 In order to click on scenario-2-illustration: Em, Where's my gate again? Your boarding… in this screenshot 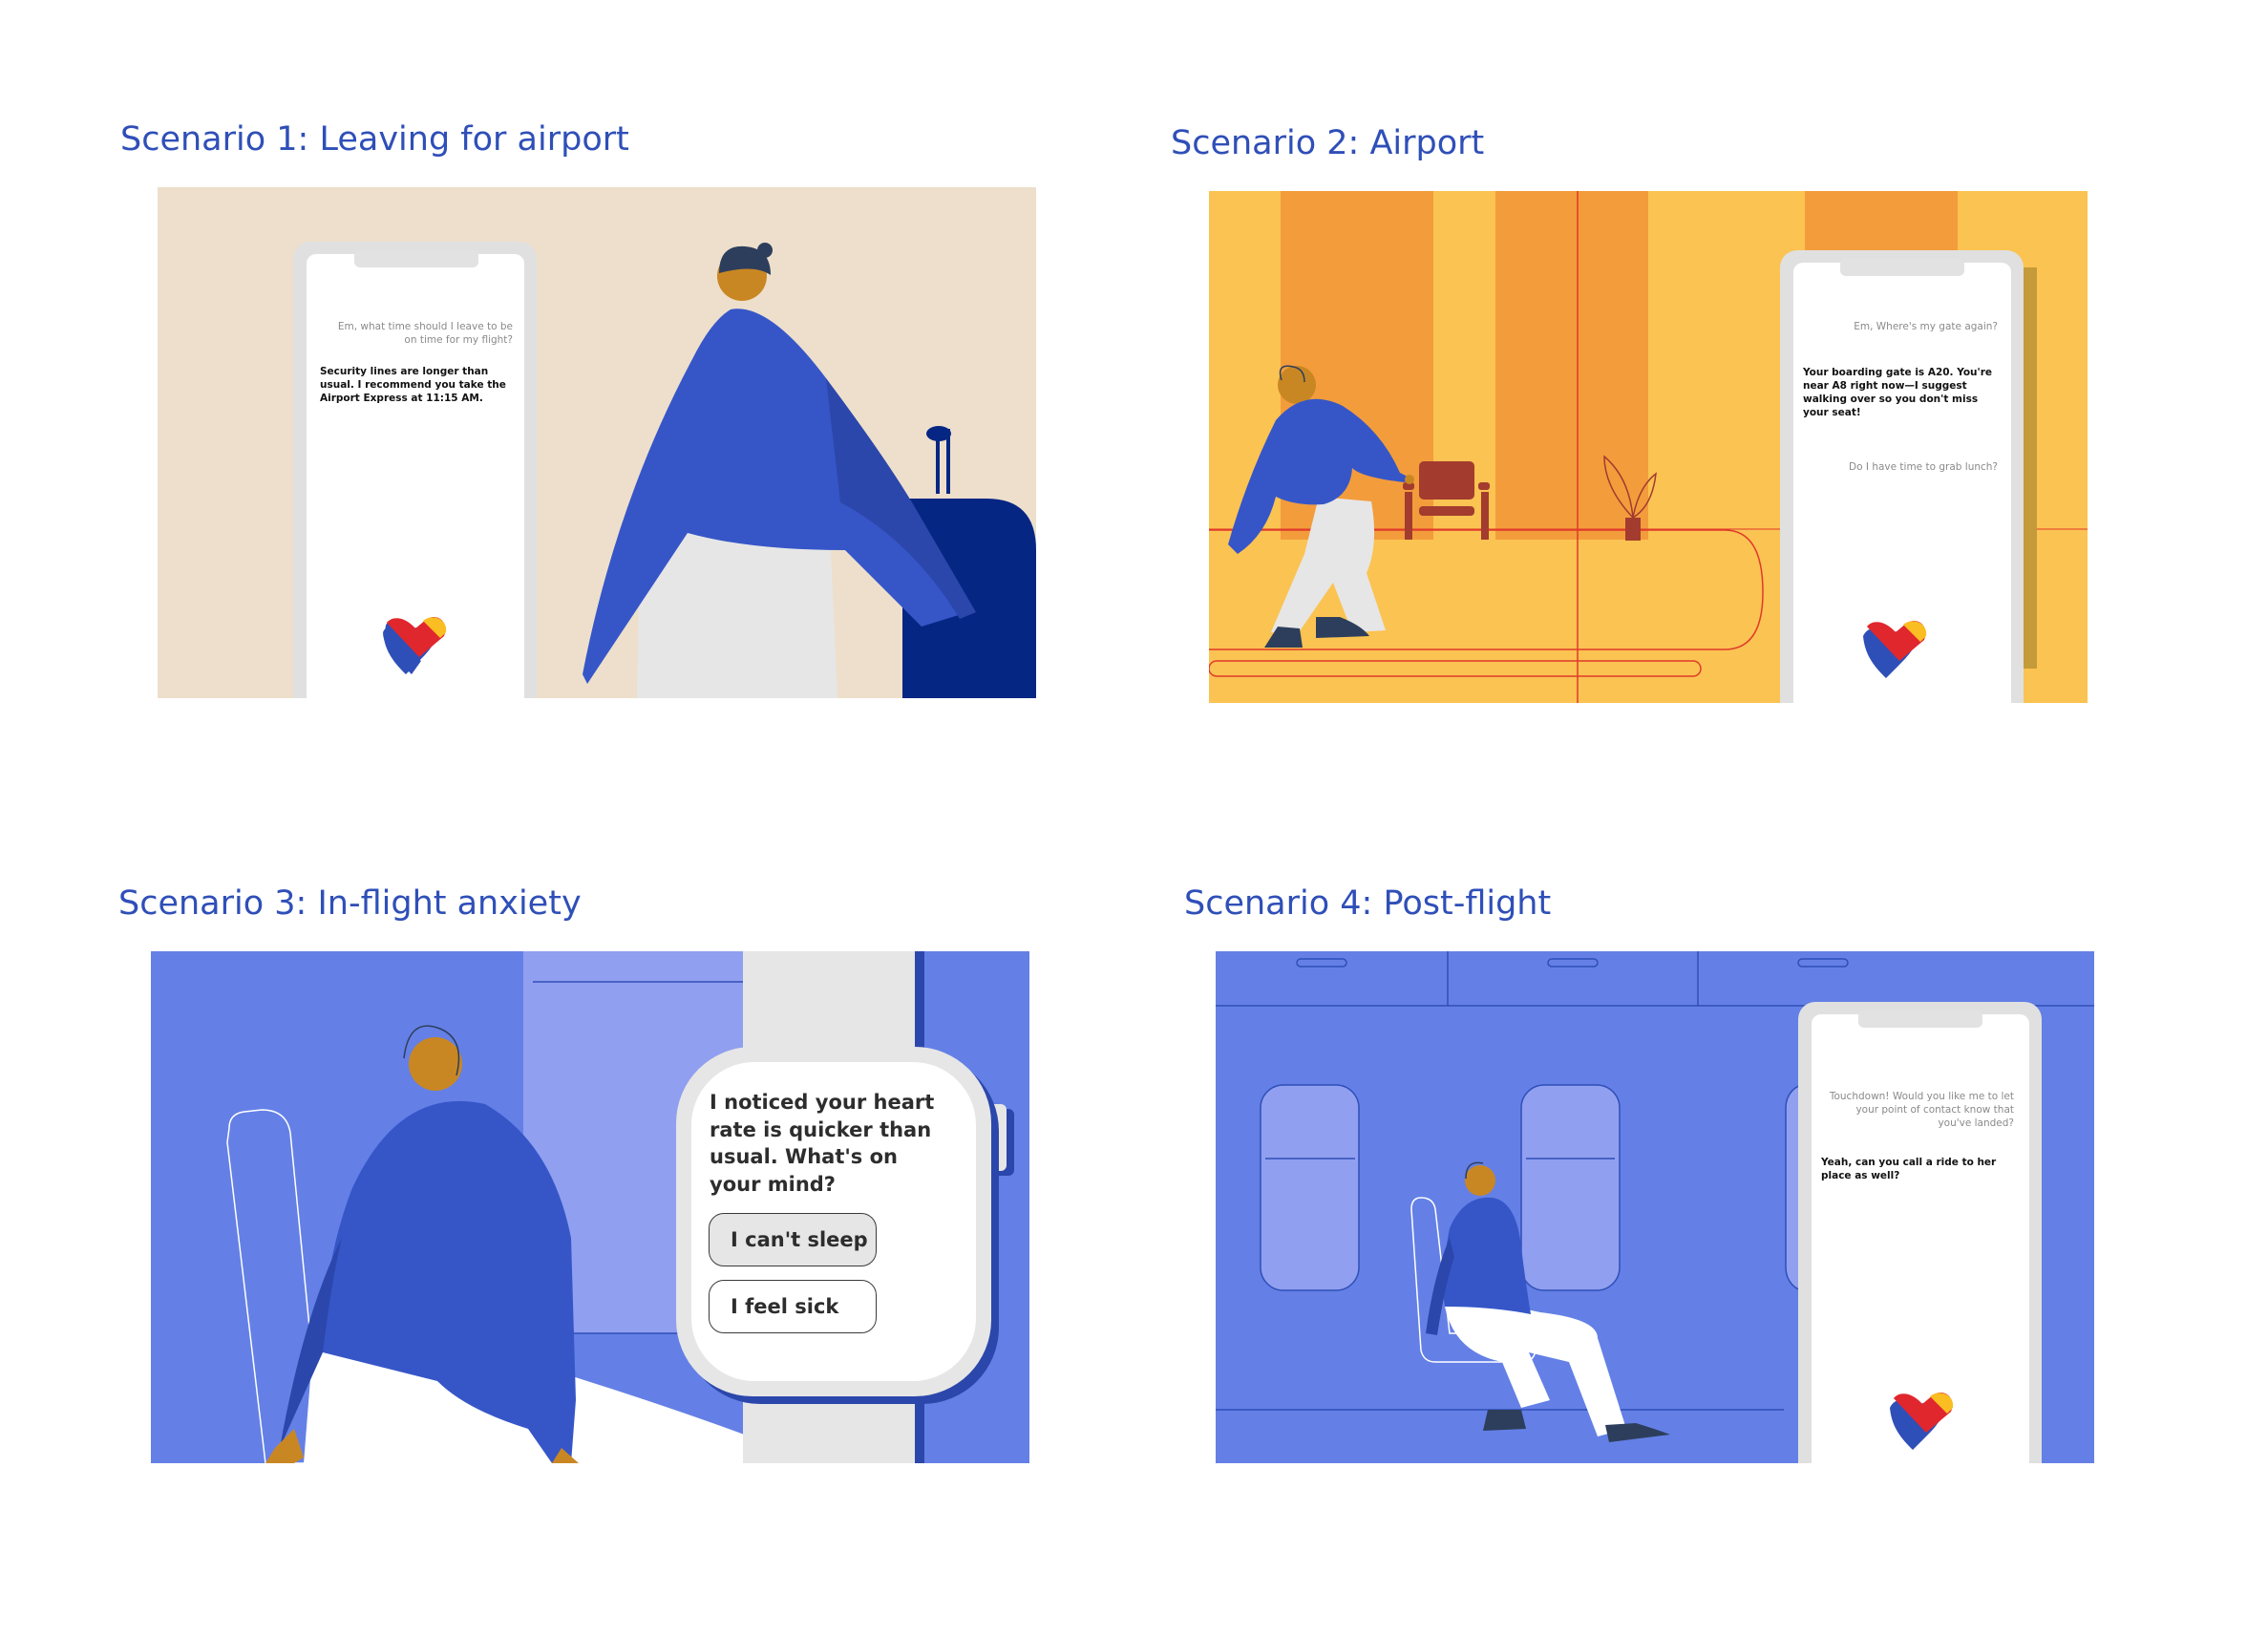, I will do `click(1648, 447)`.